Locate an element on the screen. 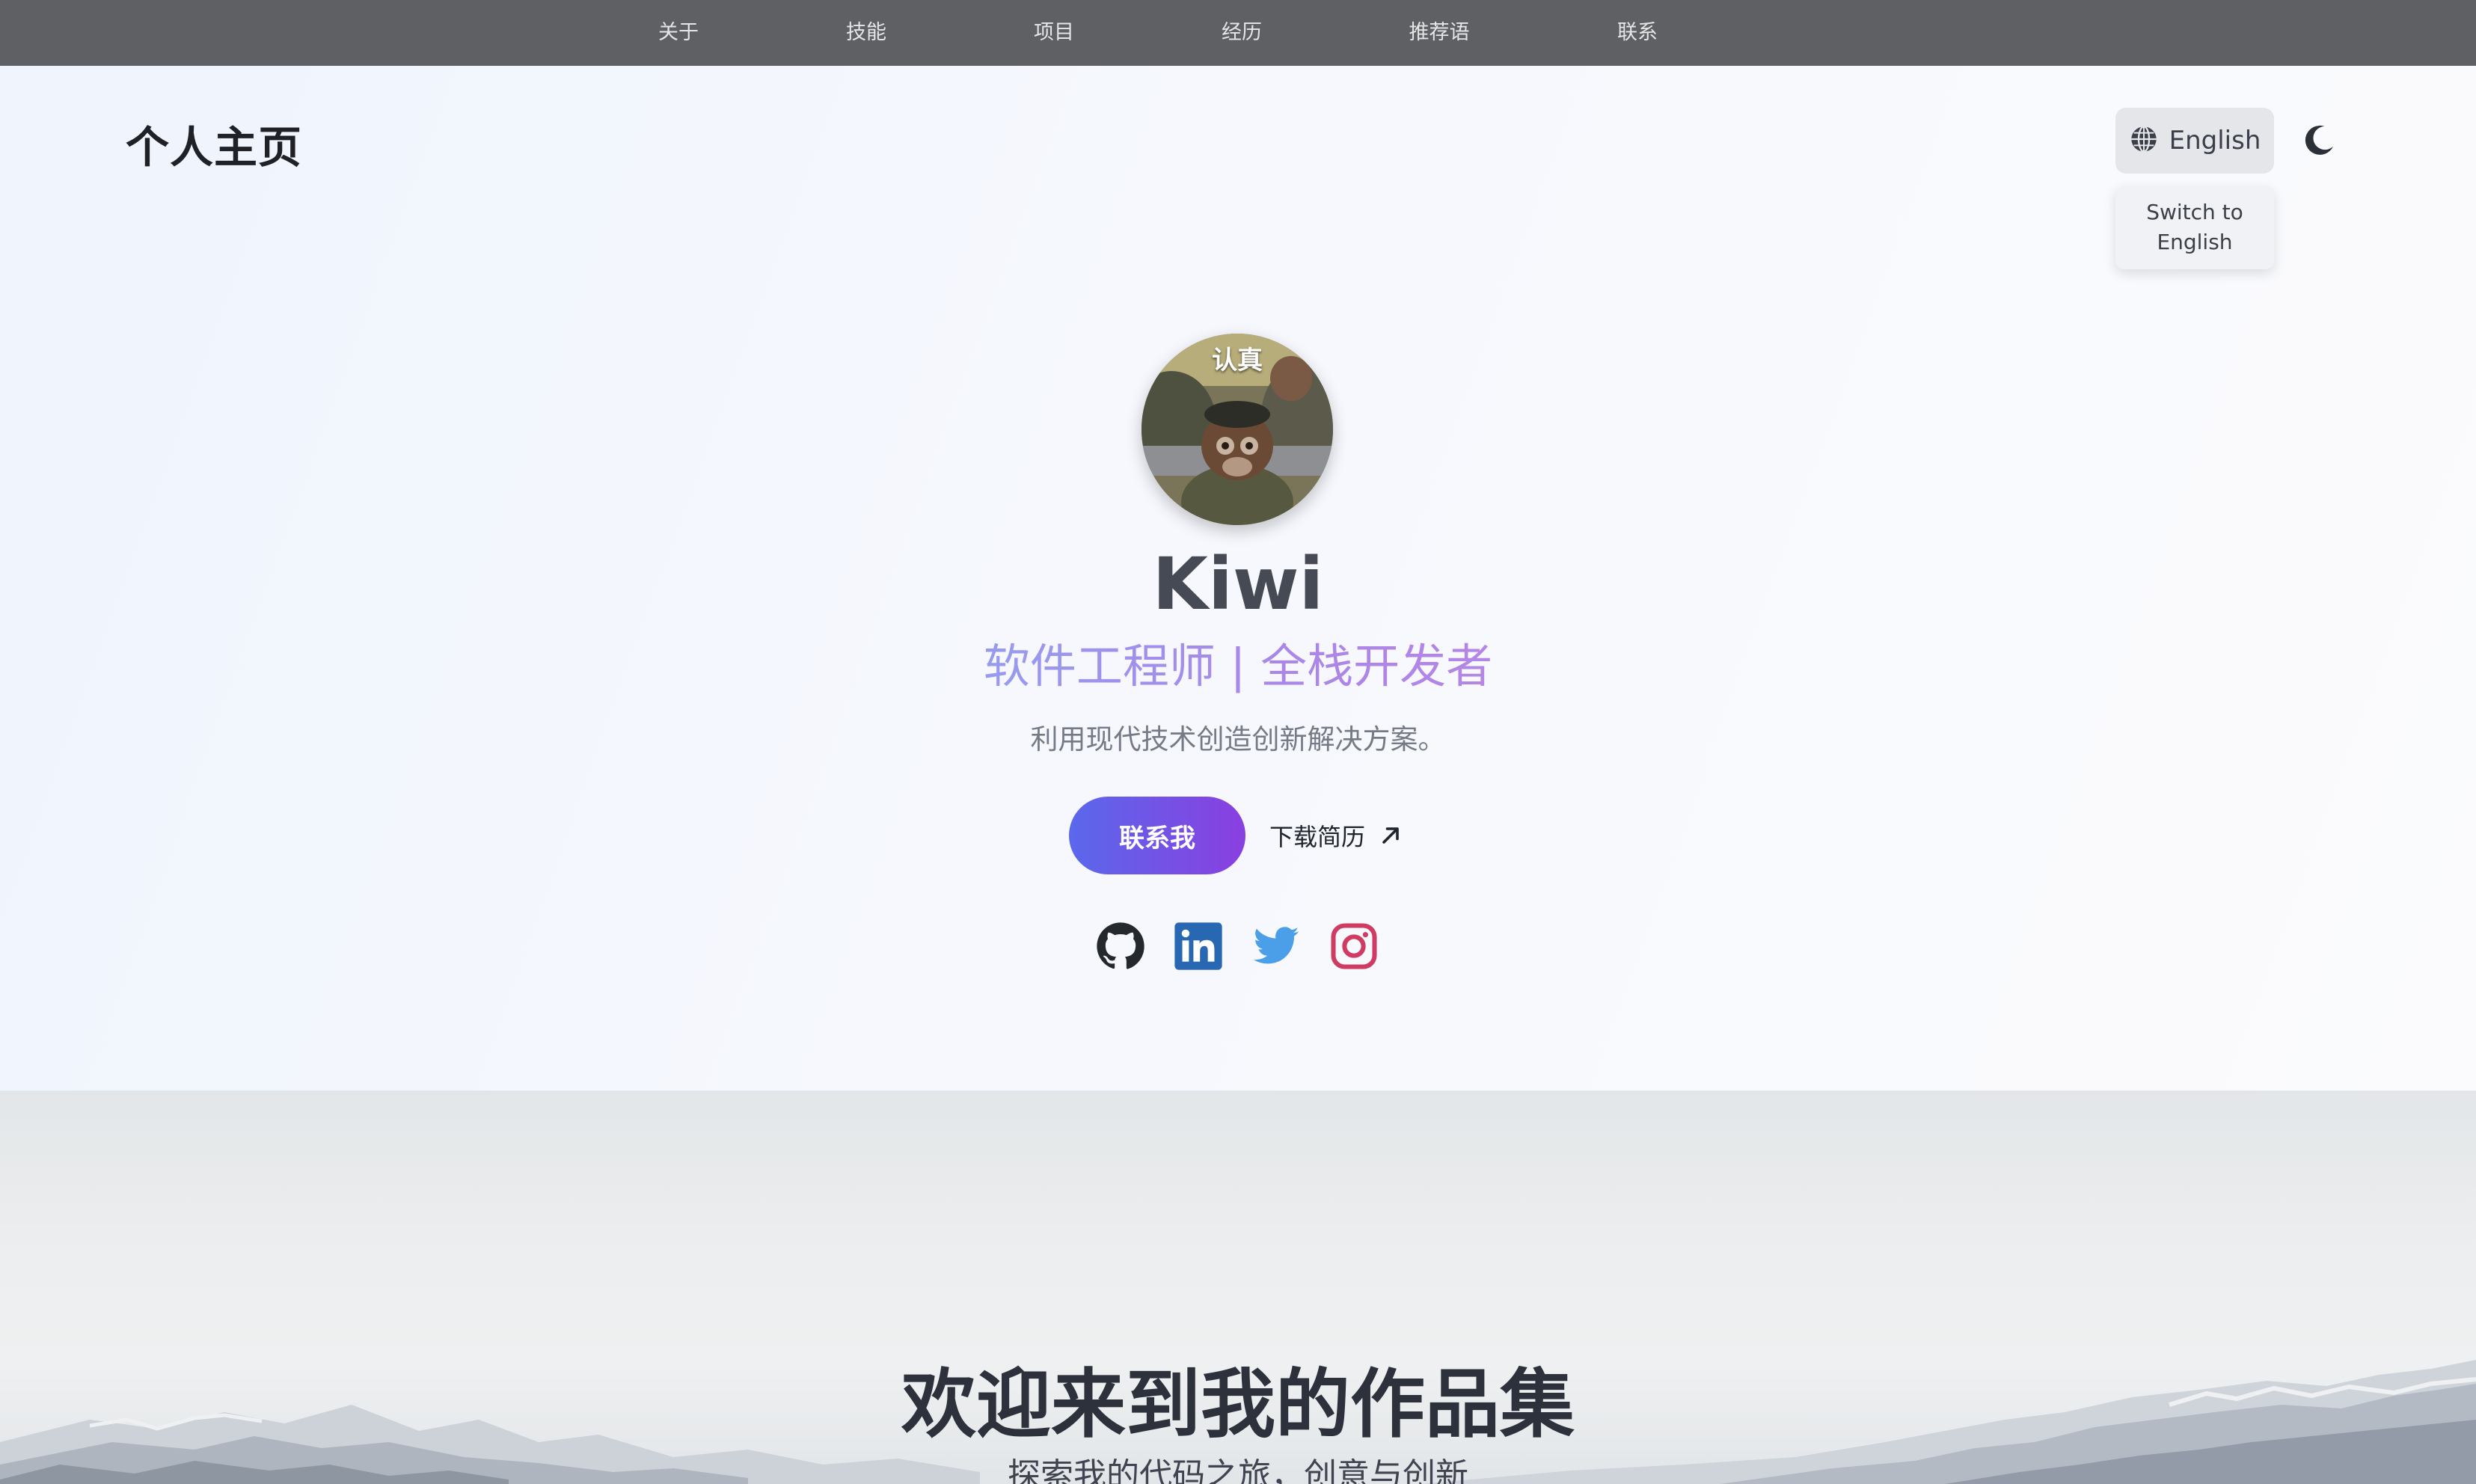 The width and height of the screenshot is (2476, 1484). nav-item-skills: 技能 is located at coordinates (866, 33).